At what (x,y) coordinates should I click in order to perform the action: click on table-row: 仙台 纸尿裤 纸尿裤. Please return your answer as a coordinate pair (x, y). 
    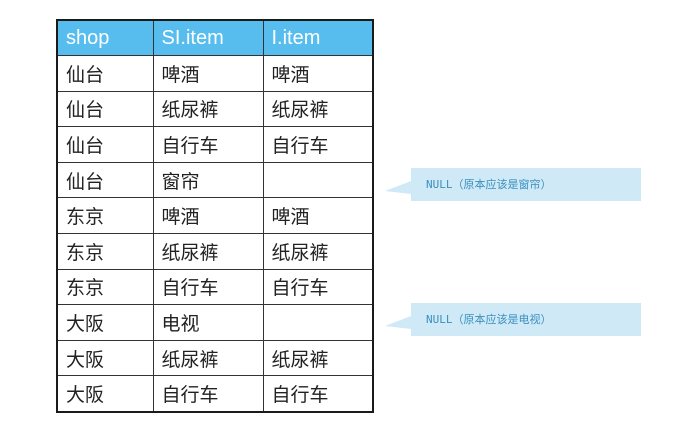
    Looking at the image, I should click on (215, 109).